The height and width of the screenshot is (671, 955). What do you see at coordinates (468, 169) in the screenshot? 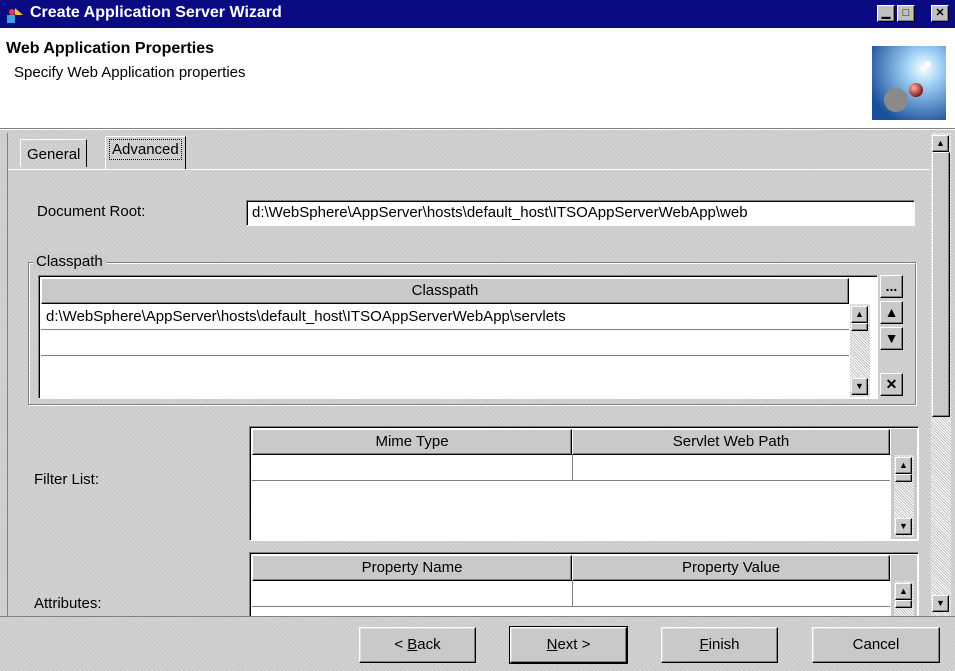
I see `tab-strip-line` at bounding box center [468, 169].